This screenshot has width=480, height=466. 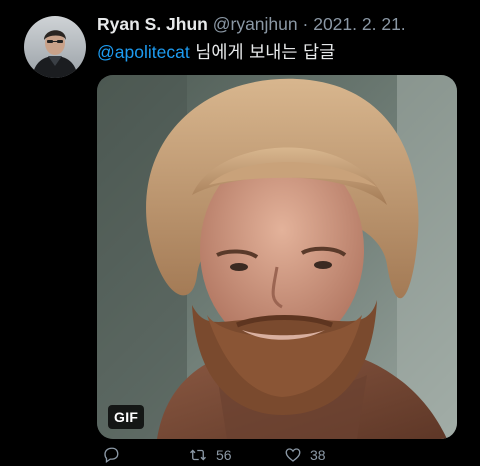 What do you see at coordinates (293, 455) in the screenshot?
I see `heart-icon` at bounding box center [293, 455].